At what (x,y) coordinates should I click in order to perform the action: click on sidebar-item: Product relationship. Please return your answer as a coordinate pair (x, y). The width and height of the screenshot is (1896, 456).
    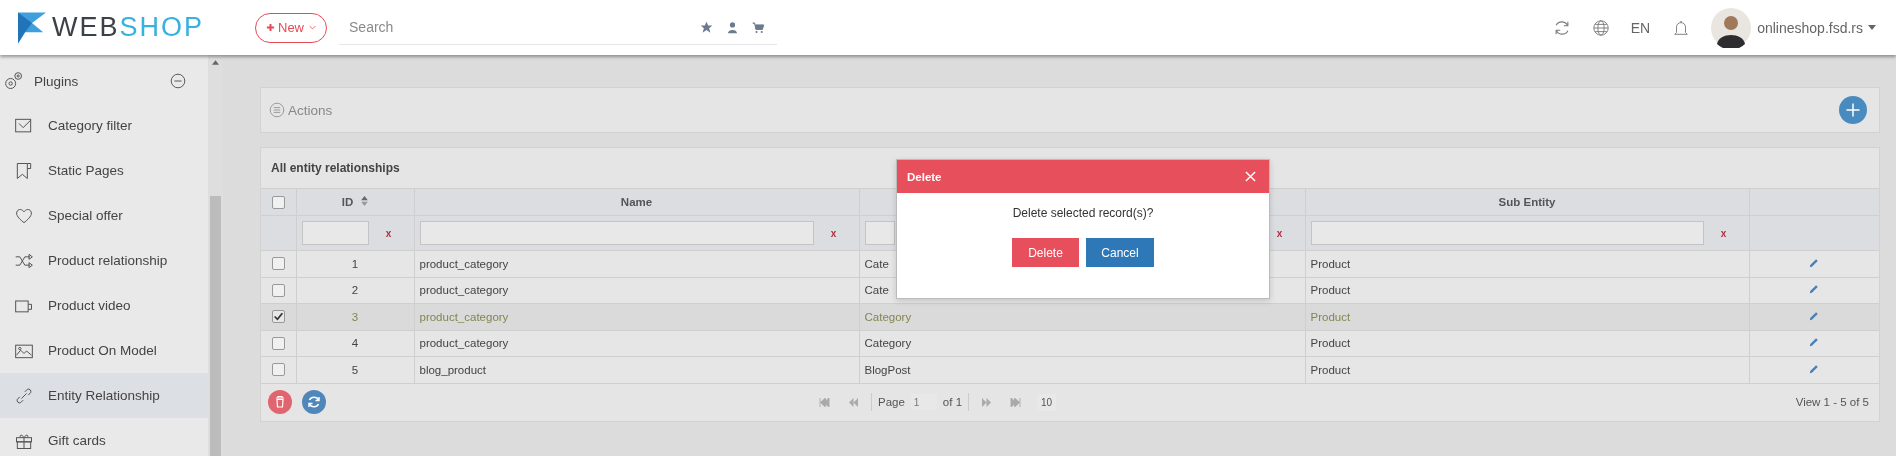
    Looking at the image, I should click on (104, 260).